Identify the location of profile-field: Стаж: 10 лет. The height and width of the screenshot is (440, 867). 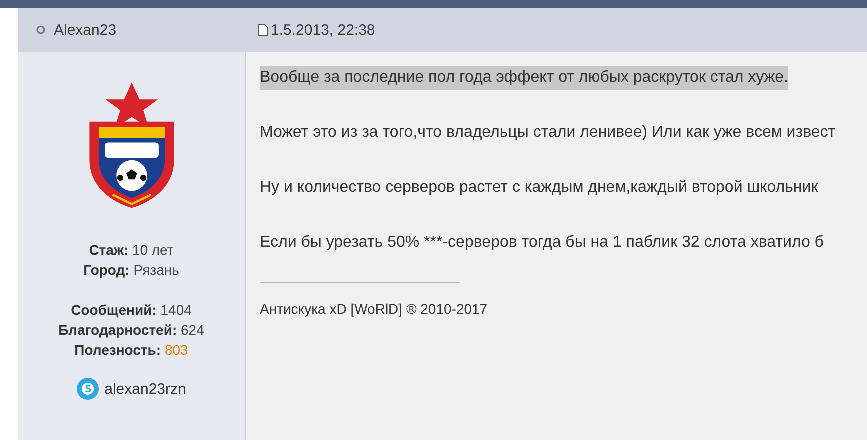
(131, 250).